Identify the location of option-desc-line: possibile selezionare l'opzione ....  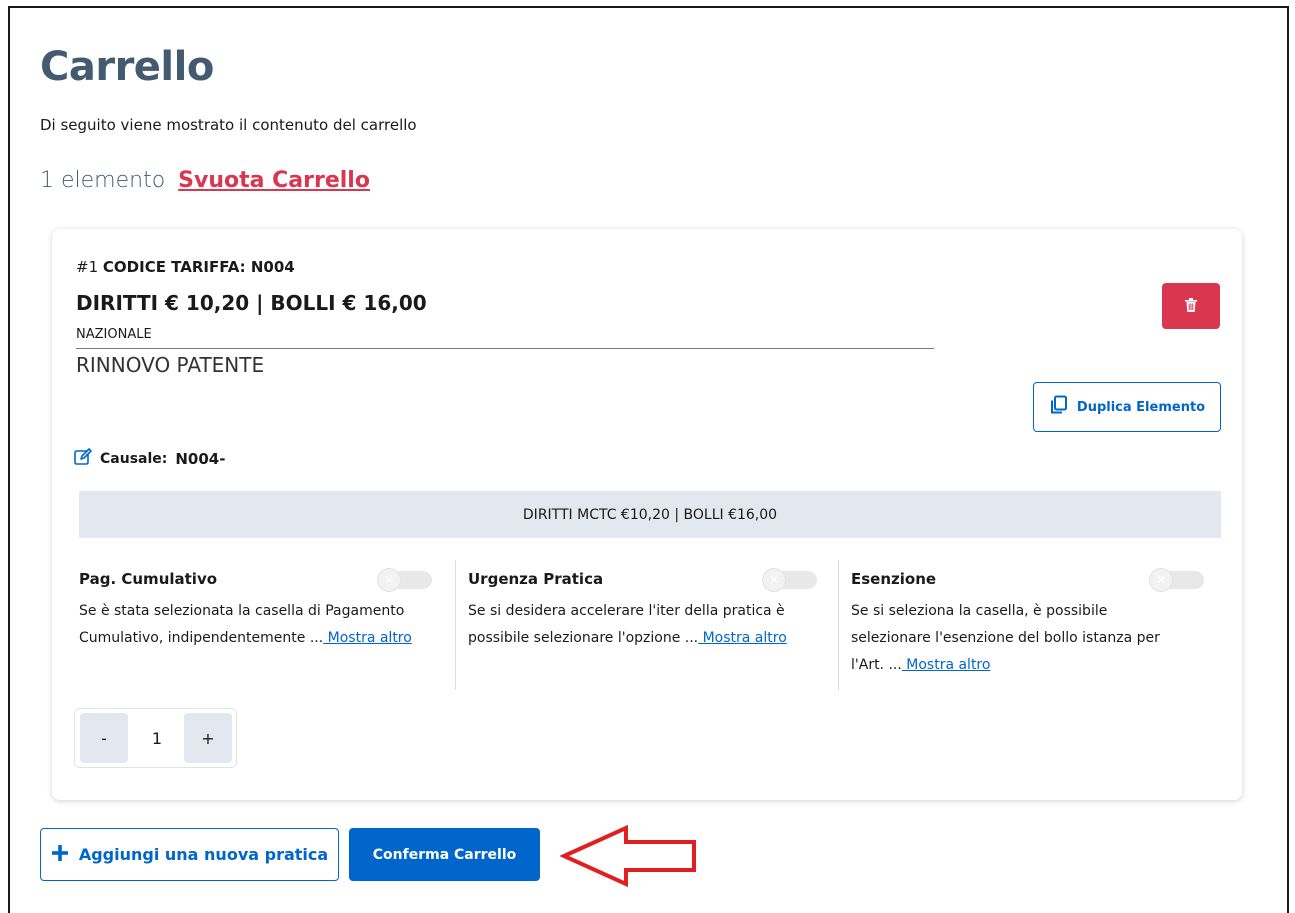
(583, 638).